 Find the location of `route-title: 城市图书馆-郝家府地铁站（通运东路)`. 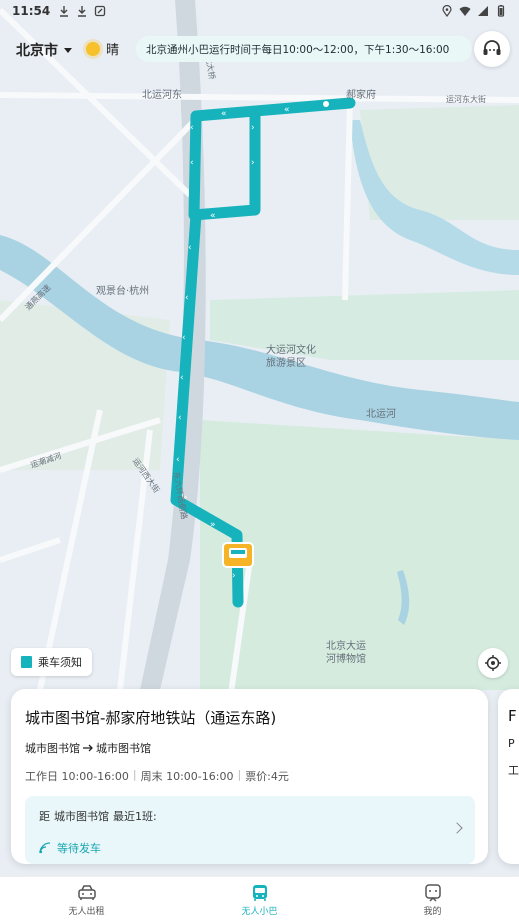

route-title: 城市图书馆-郝家府地铁站（通运东路) is located at coordinates (151, 718).